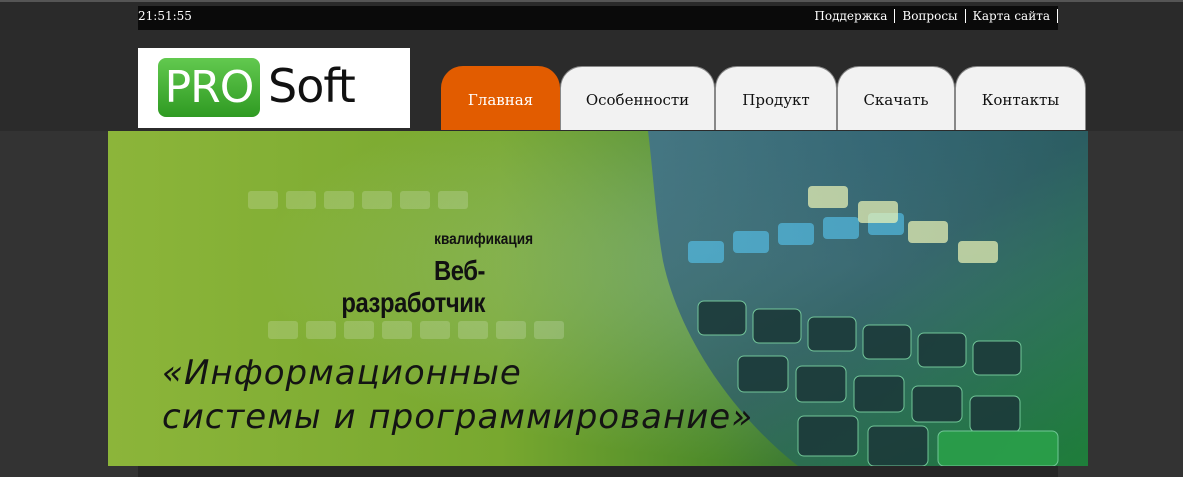  What do you see at coordinates (776, 98) in the screenshot?
I see `tab-product: Продукт` at bounding box center [776, 98].